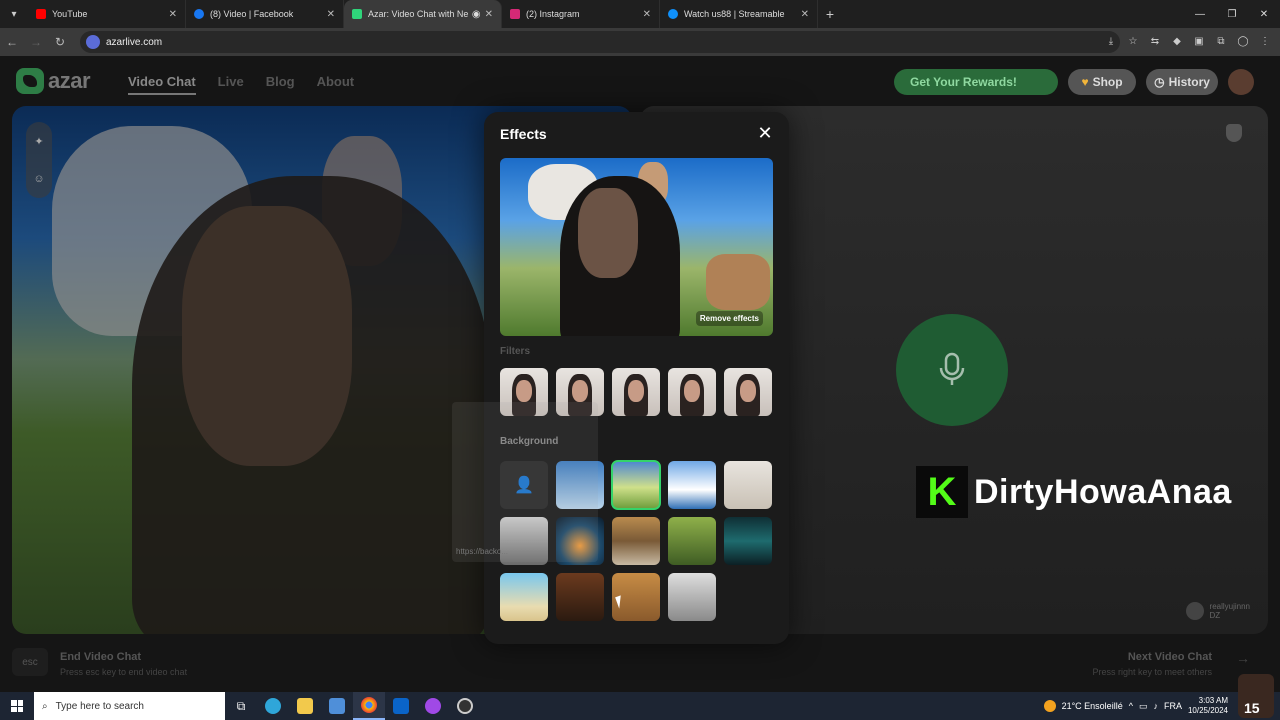 The width and height of the screenshot is (1280, 720). What do you see at coordinates (369, 706) in the screenshot?
I see `chrome-app` at bounding box center [369, 706].